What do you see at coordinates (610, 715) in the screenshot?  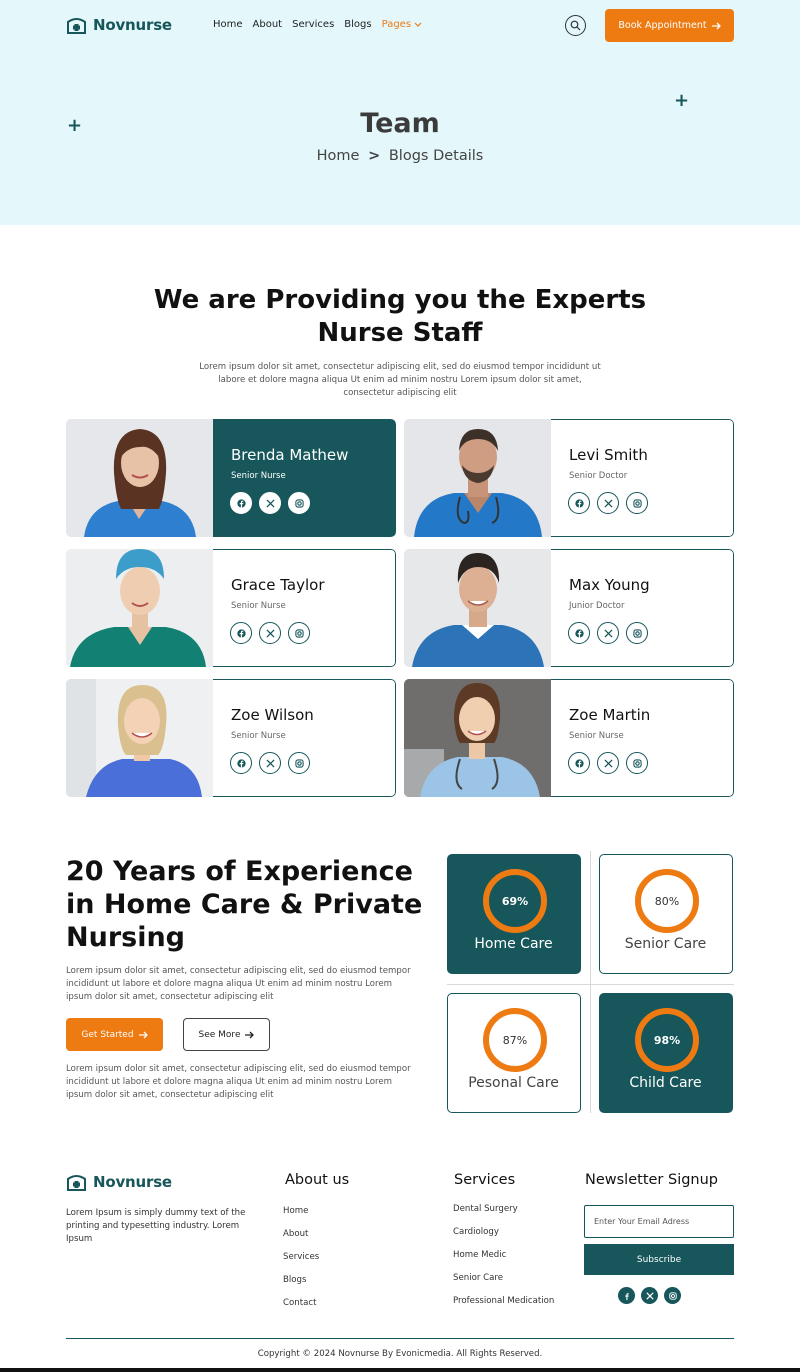 I see `member-name: Zoe Martin` at bounding box center [610, 715].